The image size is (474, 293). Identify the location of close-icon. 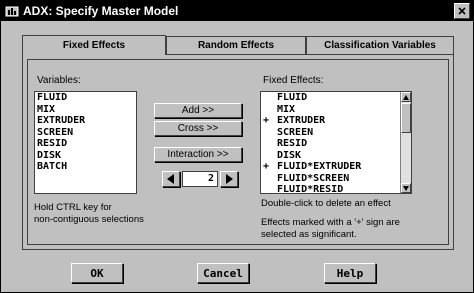
(462, 11).